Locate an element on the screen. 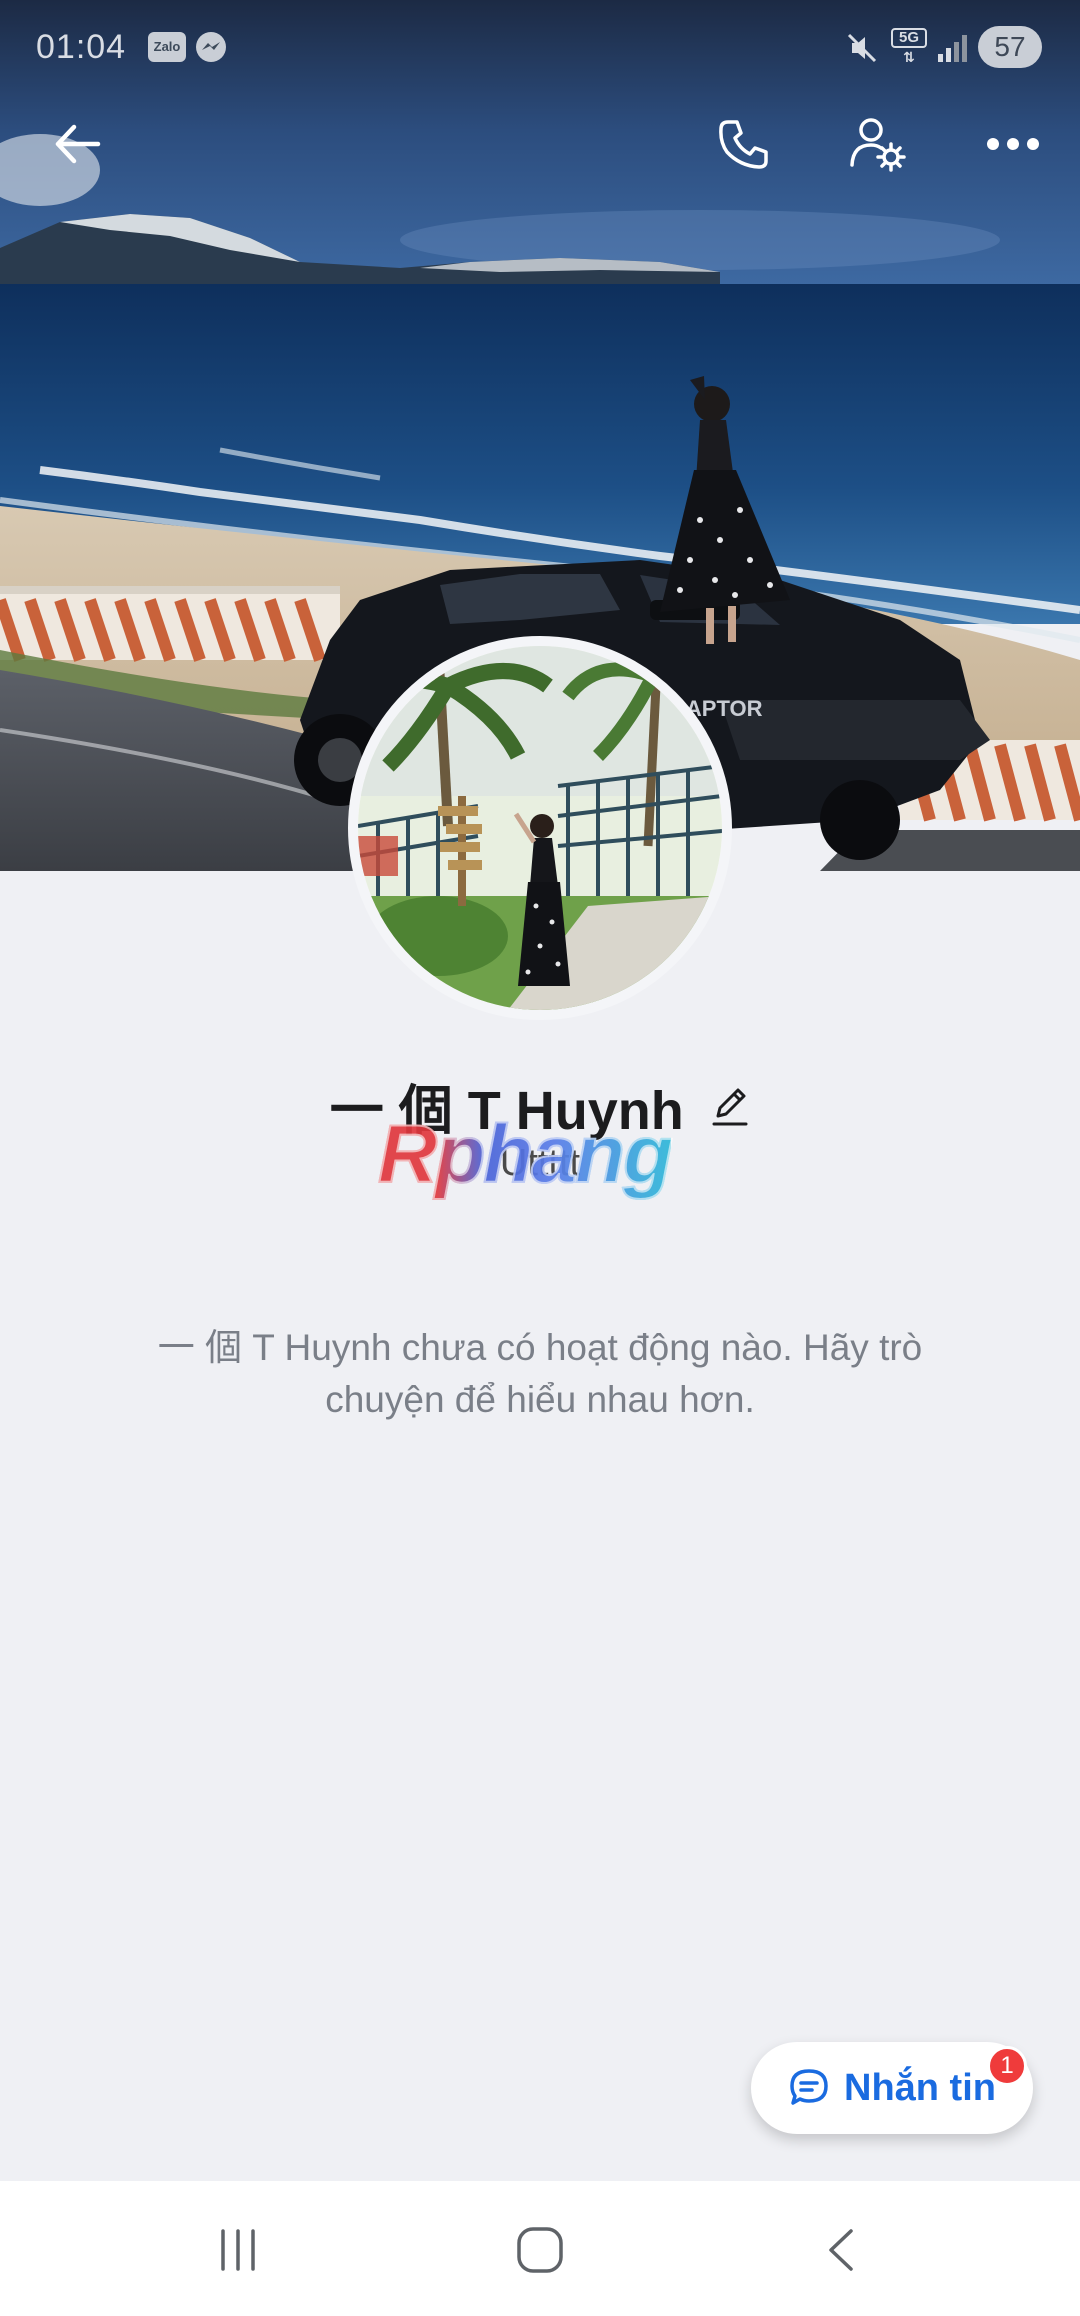 This screenshot has height=2316, width=1080. recents-icon is located at coordinates (238, 2250).